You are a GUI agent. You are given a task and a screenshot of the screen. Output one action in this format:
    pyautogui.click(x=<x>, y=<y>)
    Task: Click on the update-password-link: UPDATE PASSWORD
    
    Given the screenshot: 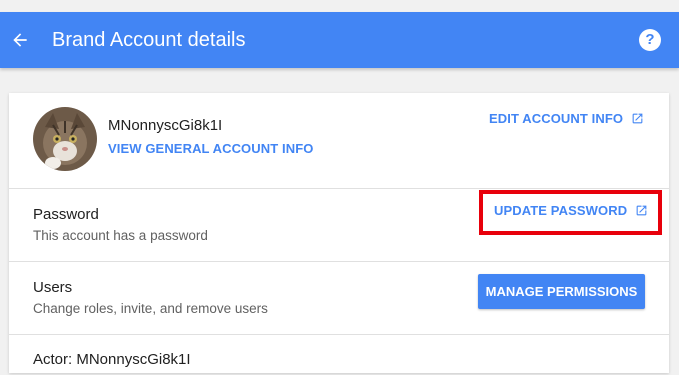 What is the action you would take?
    pyautogui.click(x=571, y=210)
    